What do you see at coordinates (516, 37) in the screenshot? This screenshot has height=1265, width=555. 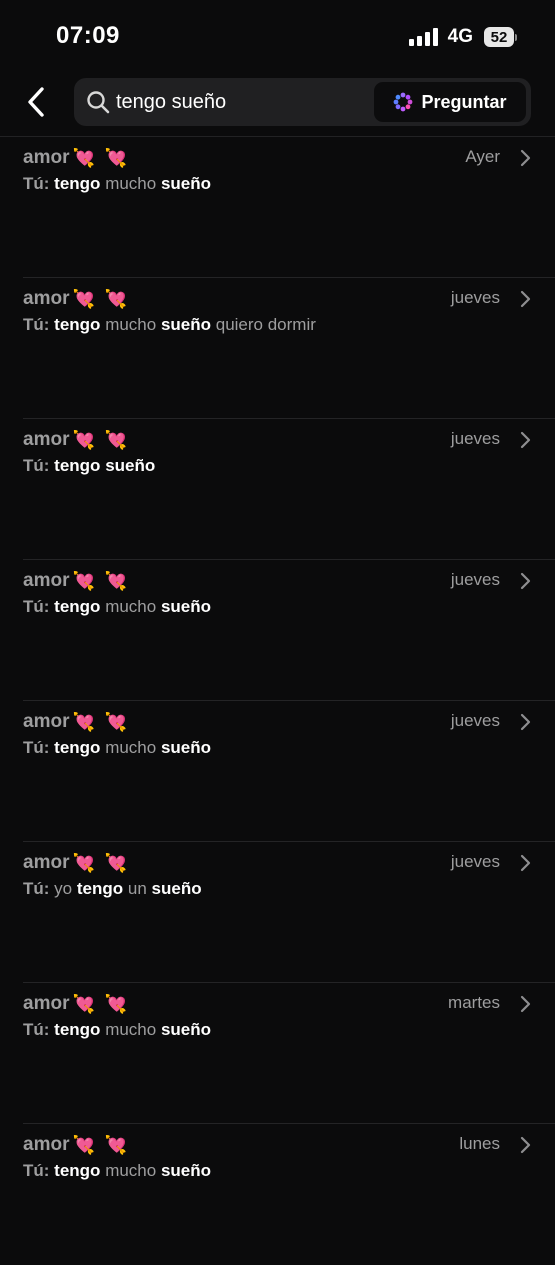 I see `battery-cap` at bounding box center [516, 37].